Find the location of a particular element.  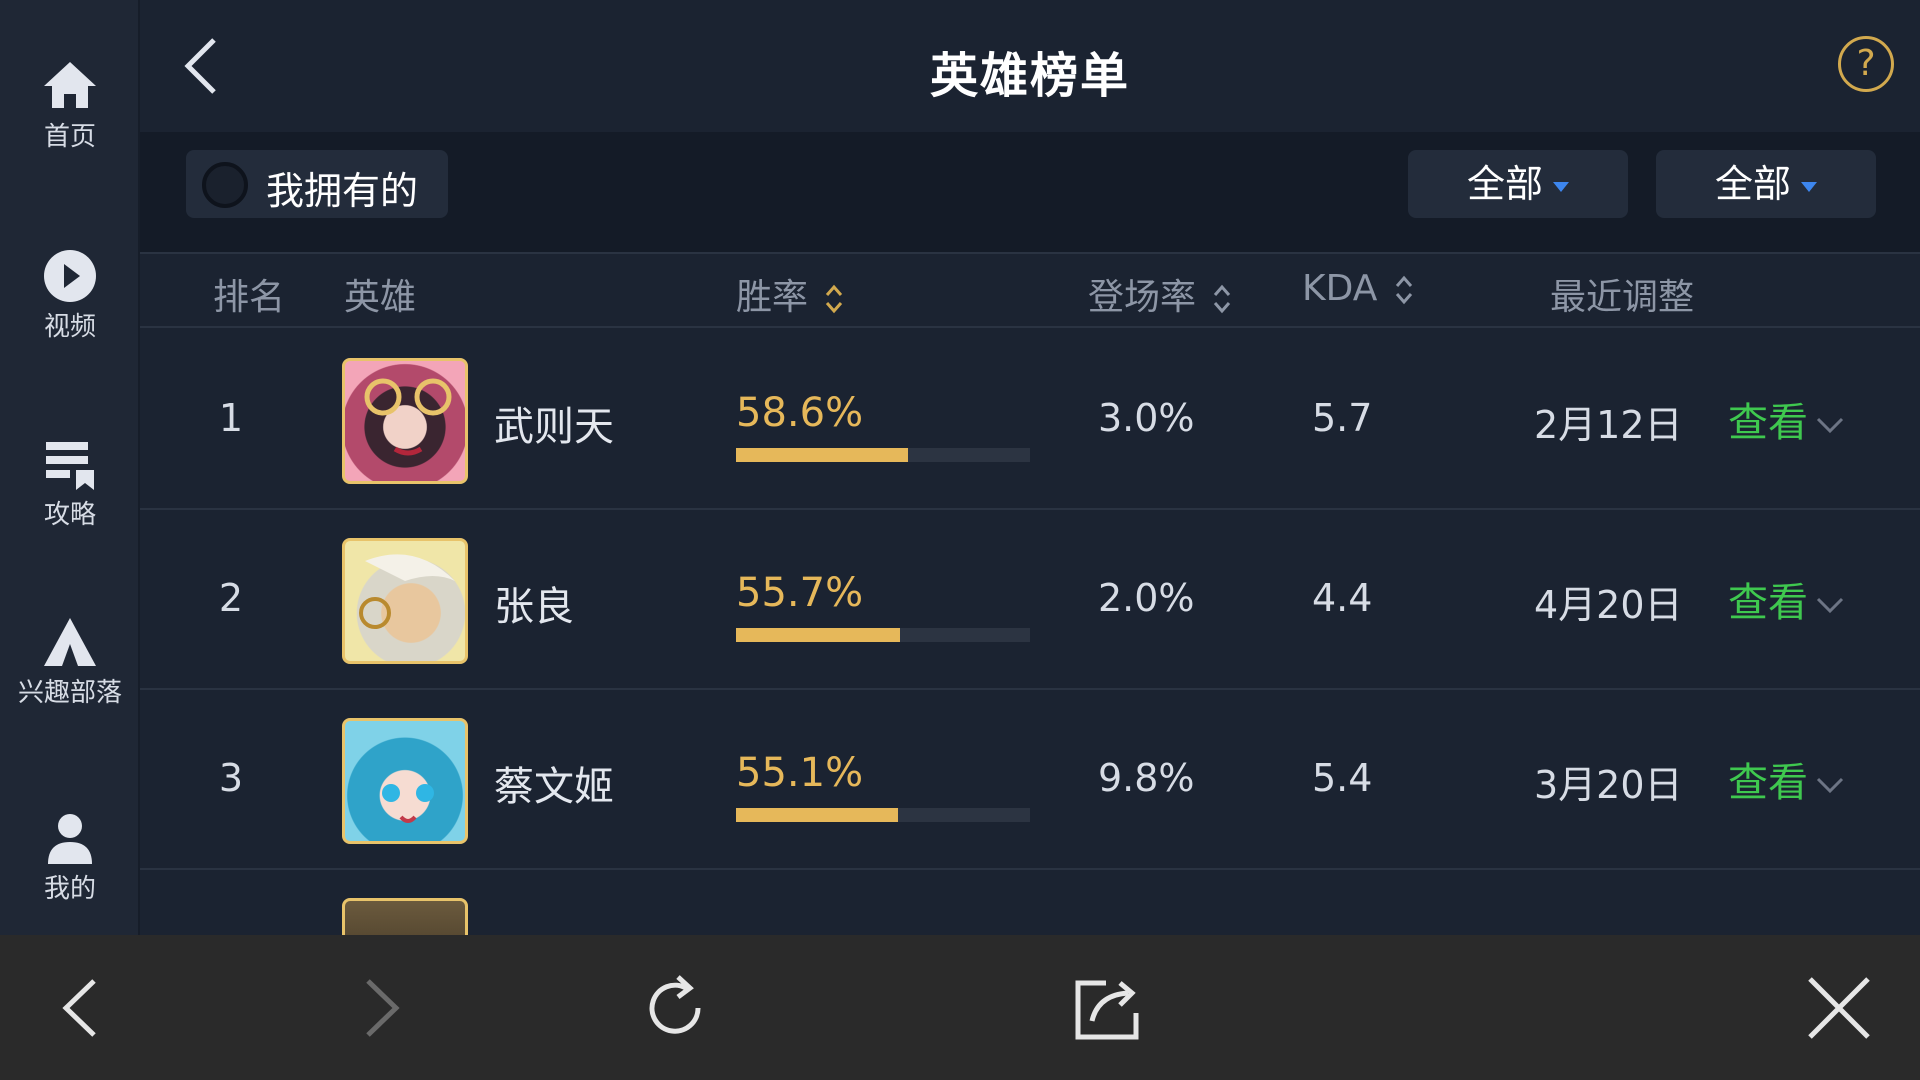

sidebar-item-label: 视频 is located at coordinates (69, 327).